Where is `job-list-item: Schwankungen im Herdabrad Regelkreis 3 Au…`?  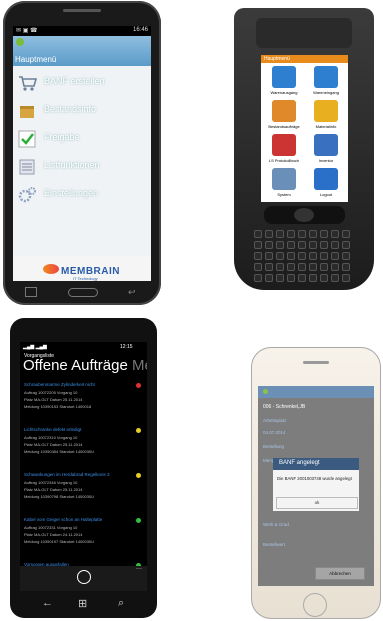
job-list-item: Schwankungen im Herdabrad Regelkreis 3 Au… is located at coordinates (84, 494).